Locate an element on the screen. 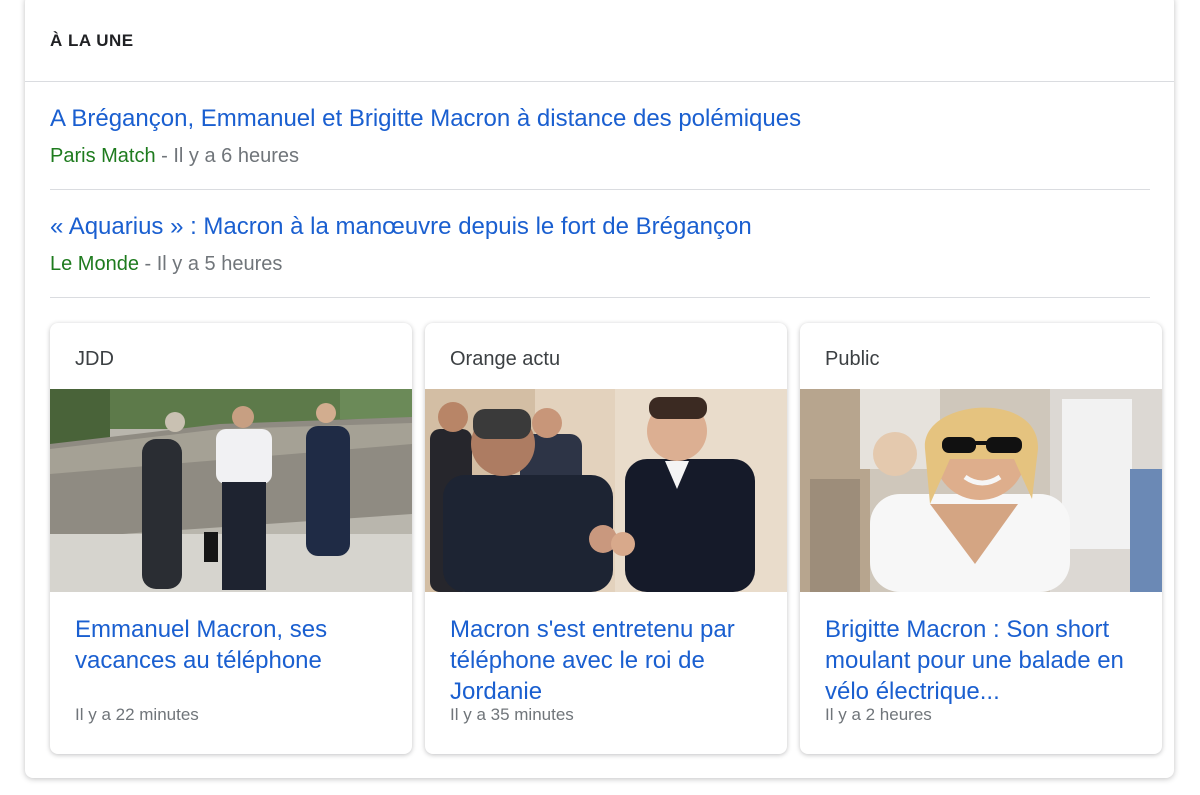 The image size is (1200, 795). card-time: Il y a 22 minutes is located at coordinates (137, 714).